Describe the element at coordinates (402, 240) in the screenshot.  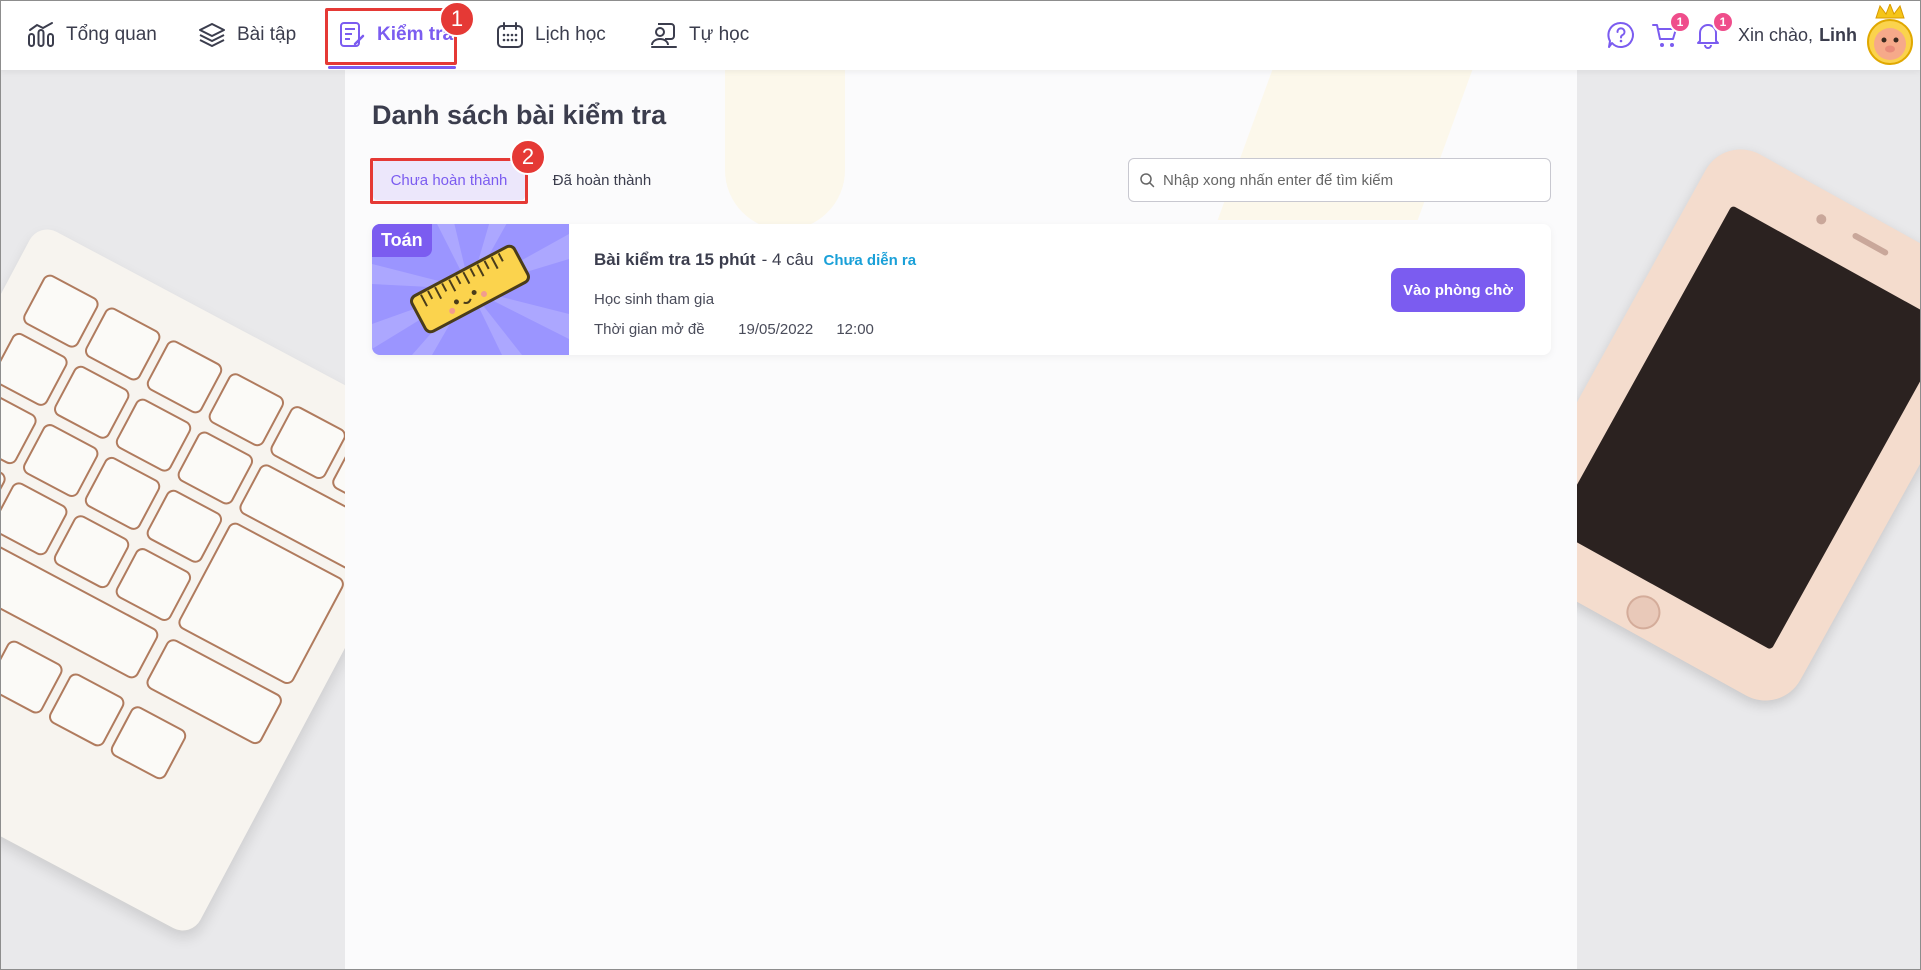
I see `subject-tag: Toán` at that location.